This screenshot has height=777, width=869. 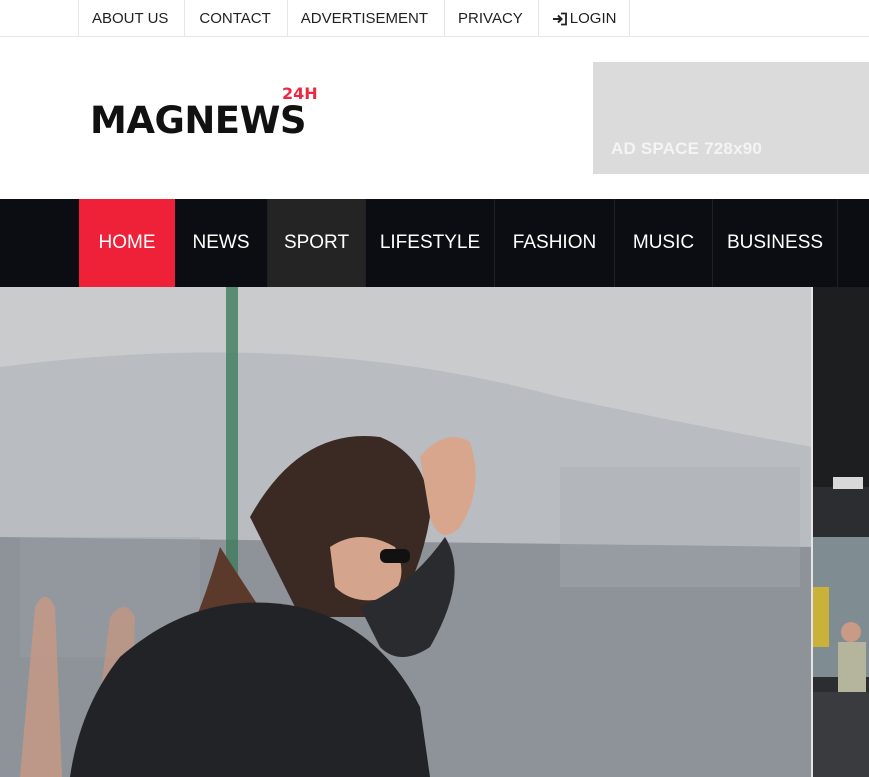 I want to click on advertisement-link: ADVERTISEMENT, so click(x=365, y=18).